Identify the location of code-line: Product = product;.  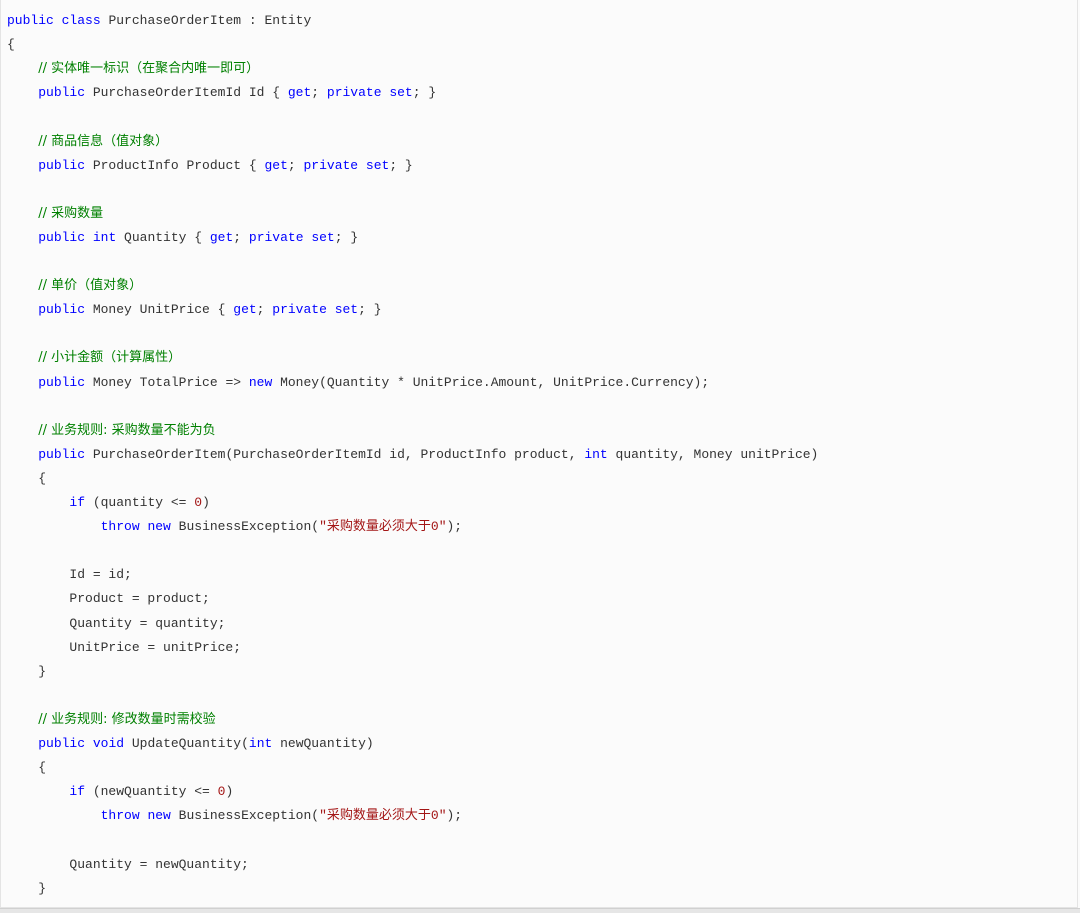
(108, 599).